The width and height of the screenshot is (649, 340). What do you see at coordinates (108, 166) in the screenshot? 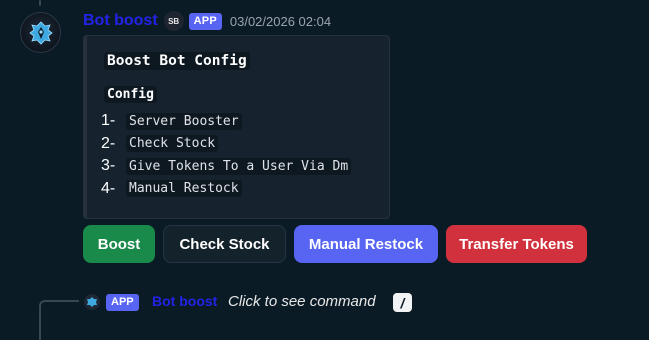
I see `list-item-number: 3-` at bounding box center [108, 166].